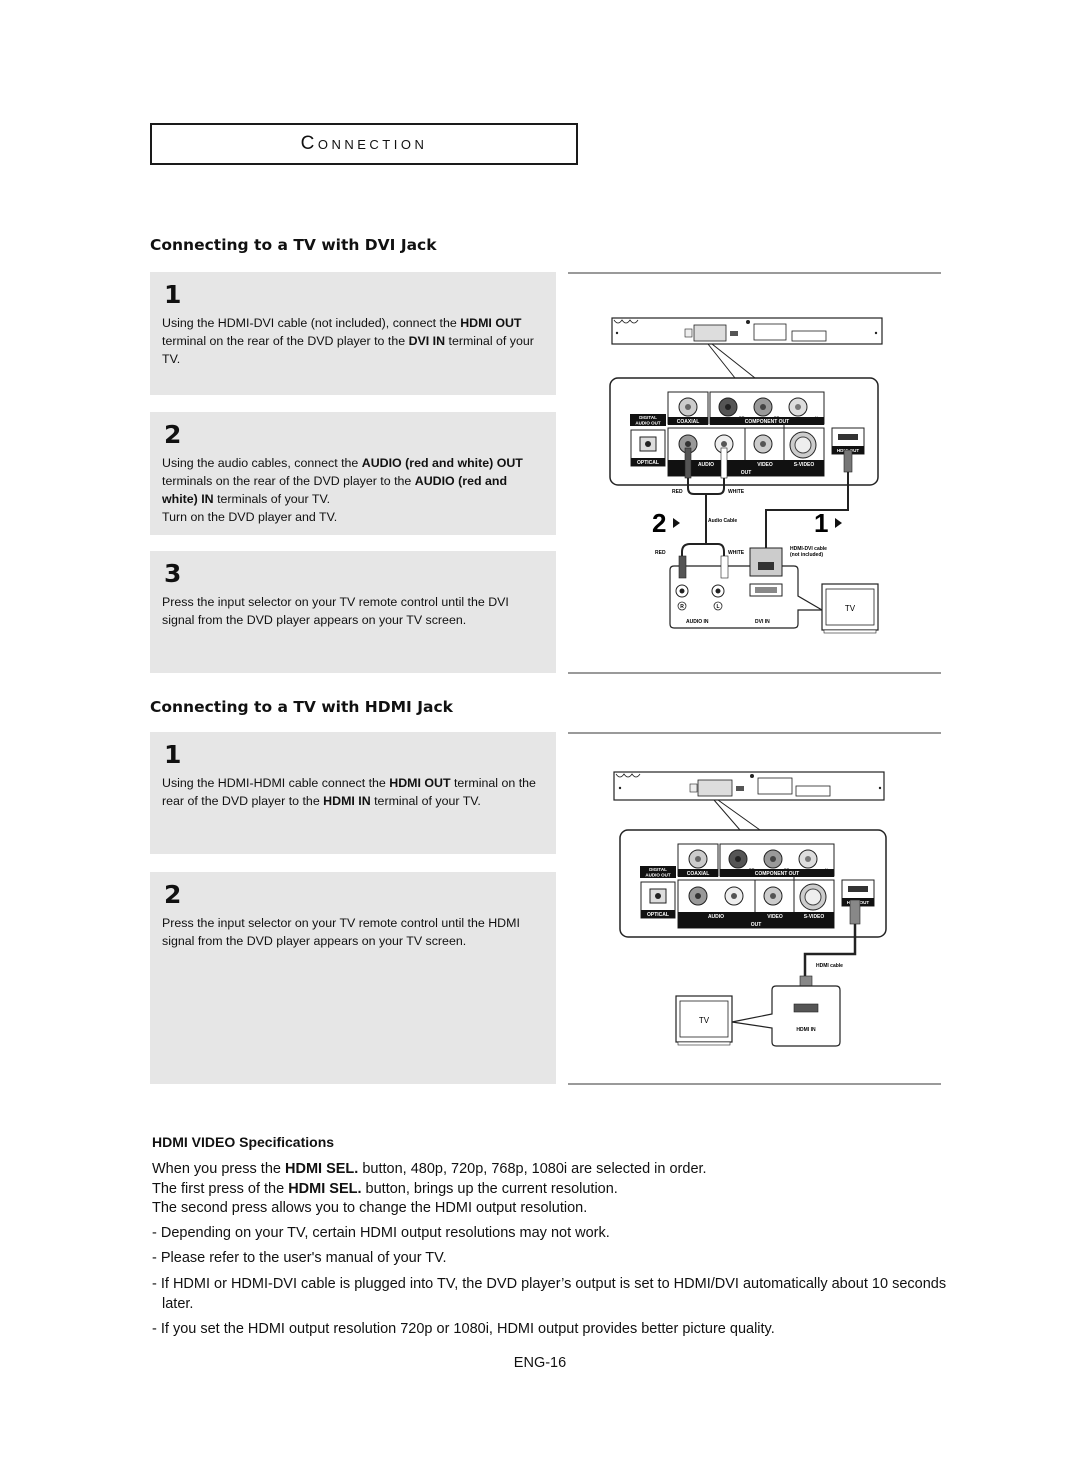 The image size is (1080, 1482). Describe the element at coordinates (659, 523) in the screenshot. I see `step-2-marker: 2` at that location.